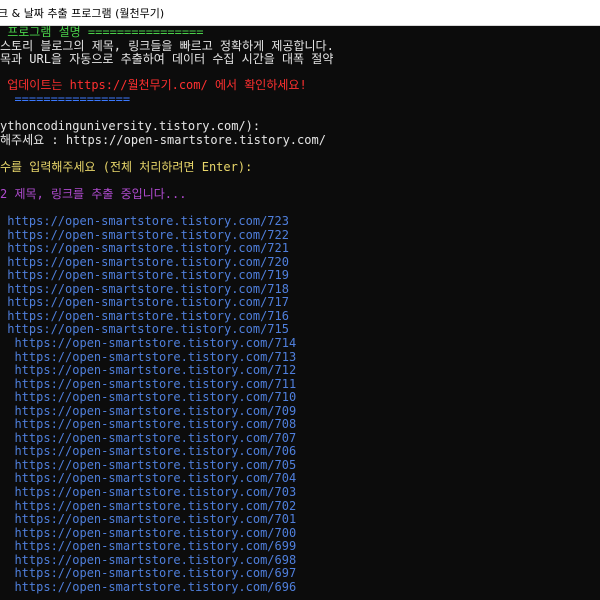 Image resolution: width=600 pixels, height=600 pixels. Describe the element at coordinates (300, 13) in the screenshot. I see `title-bar: 크 & 날짜 추출 프로그램 (월천무기)` at that location.